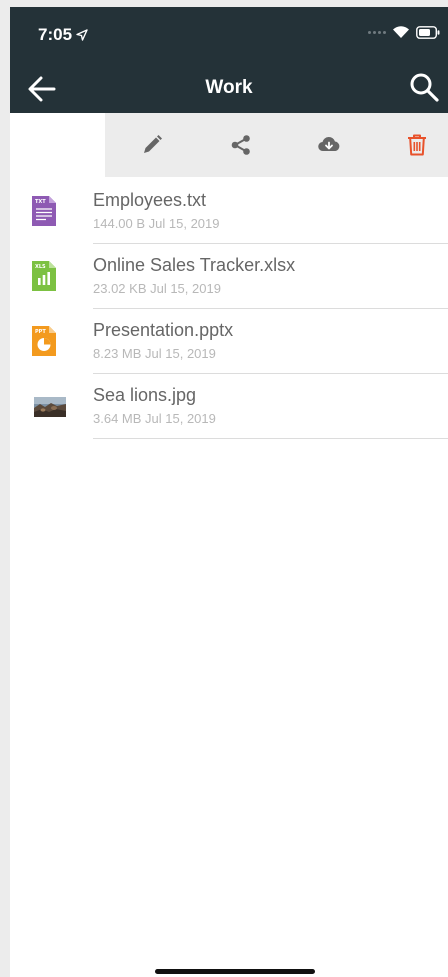 Image resolution: width=448 pixels, height=977 pixels. I want to click on page-title: Work, so click(229, 87).